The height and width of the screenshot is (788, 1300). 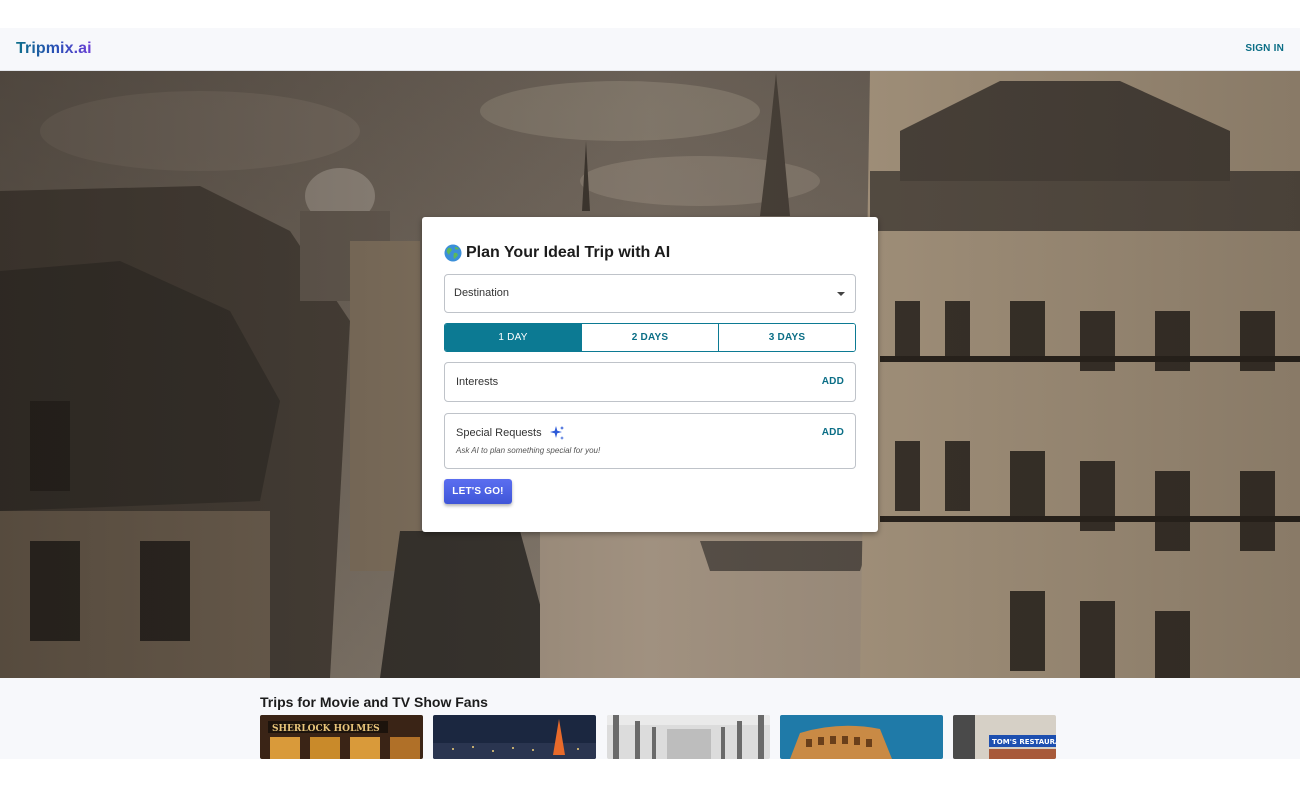 I want to click on globe-icon, so click(x=453, y=253).